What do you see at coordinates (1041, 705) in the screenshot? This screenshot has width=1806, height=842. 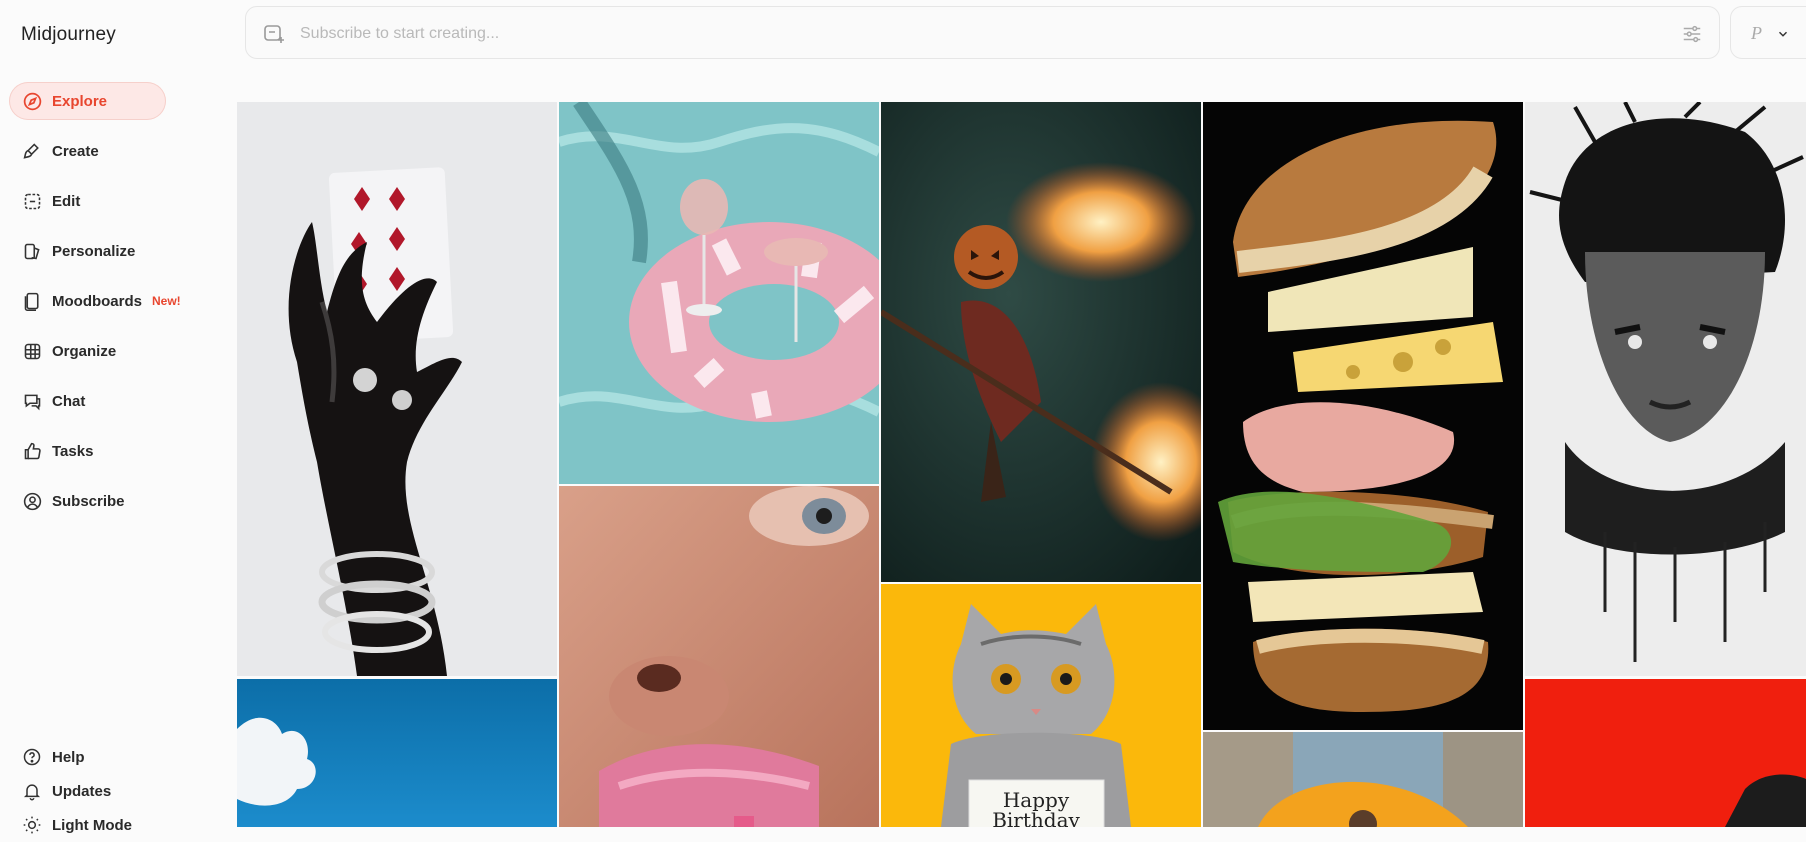 I see `image-tile-birthday-cat: Happy Birthday` at bounding box center [1041, 705].